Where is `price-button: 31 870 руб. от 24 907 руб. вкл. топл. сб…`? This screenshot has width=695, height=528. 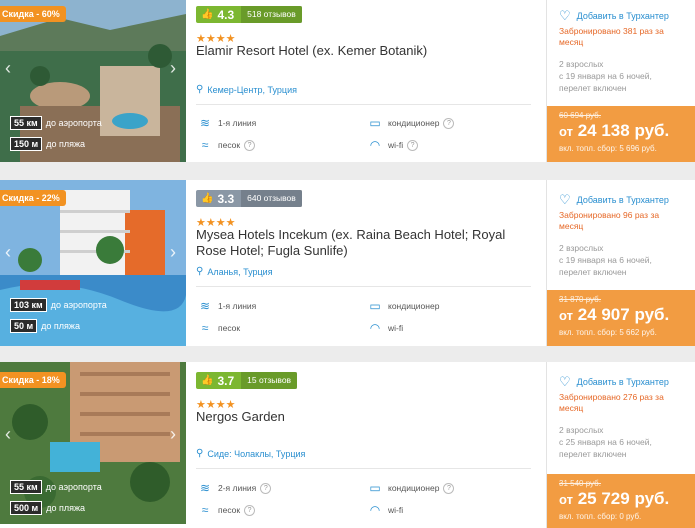
price-button: 31 870 руб. от 24 907 руб. вкл. топл. сб… is located at coordinates (621, 318).